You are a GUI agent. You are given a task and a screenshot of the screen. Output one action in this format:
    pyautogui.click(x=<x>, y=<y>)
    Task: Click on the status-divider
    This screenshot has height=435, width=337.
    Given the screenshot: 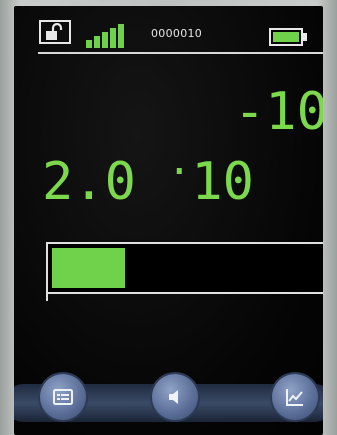 What is the action you would take?
    pyautogui.click(x=180, y=53)
    